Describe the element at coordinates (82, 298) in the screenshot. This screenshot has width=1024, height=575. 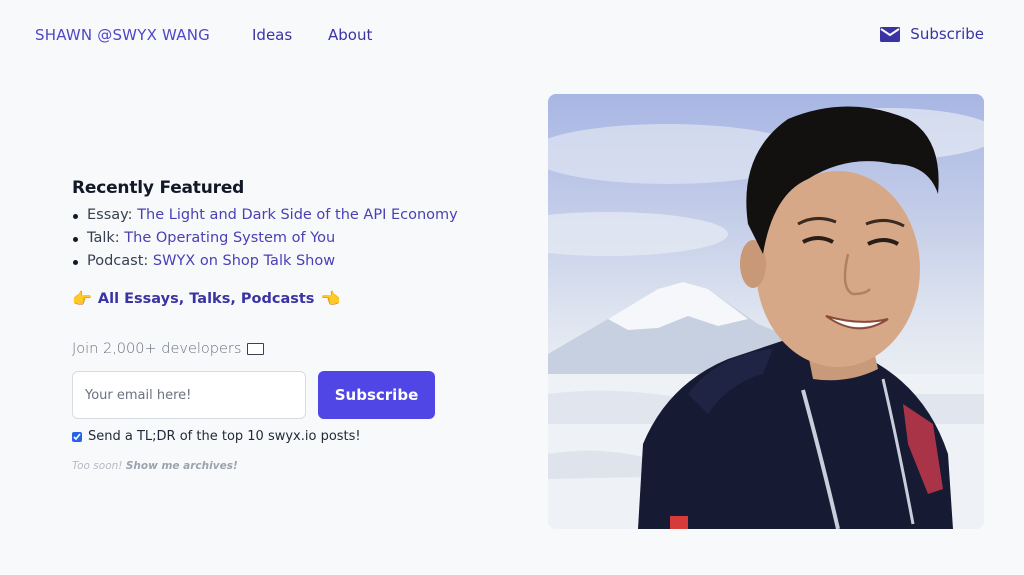
I see `pointing-right-icon: 👉` at that location.